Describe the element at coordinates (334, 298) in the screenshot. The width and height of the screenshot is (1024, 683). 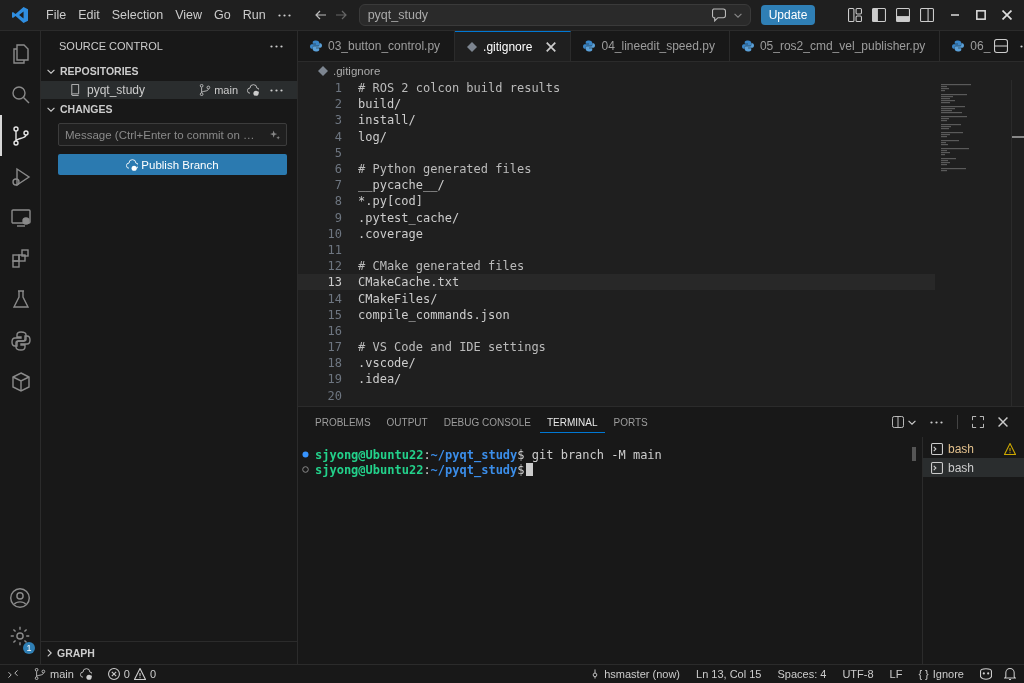
I see `line-number: 14` at that location.